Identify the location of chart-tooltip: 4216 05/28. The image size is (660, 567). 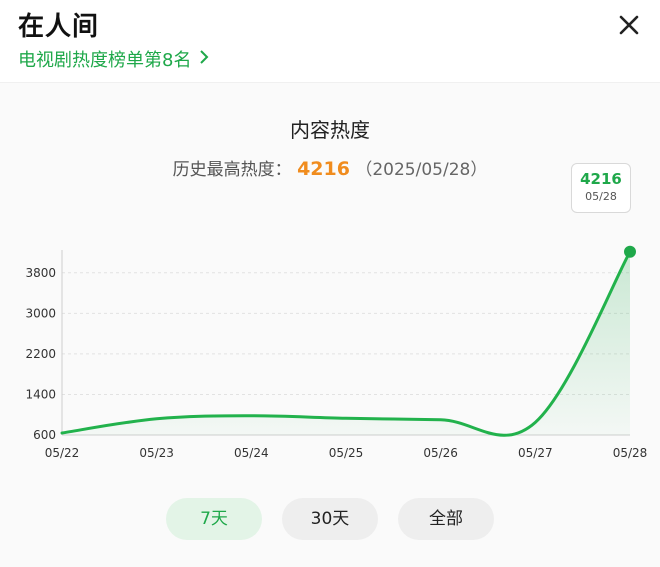
(601, 188).